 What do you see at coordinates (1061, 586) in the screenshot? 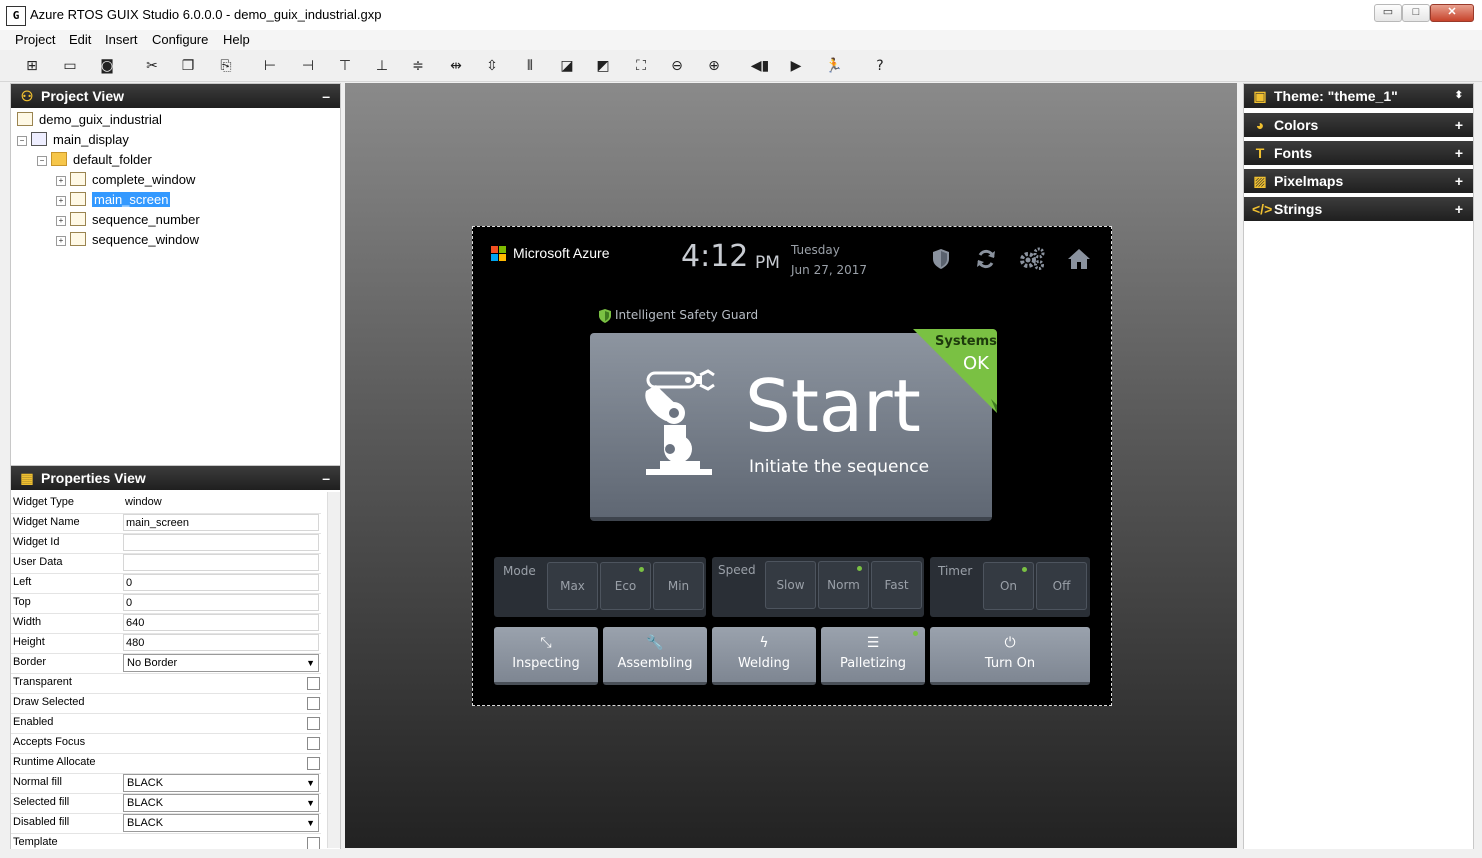
I see `timer-off-button: Off` at bounding box center [1061, 586].